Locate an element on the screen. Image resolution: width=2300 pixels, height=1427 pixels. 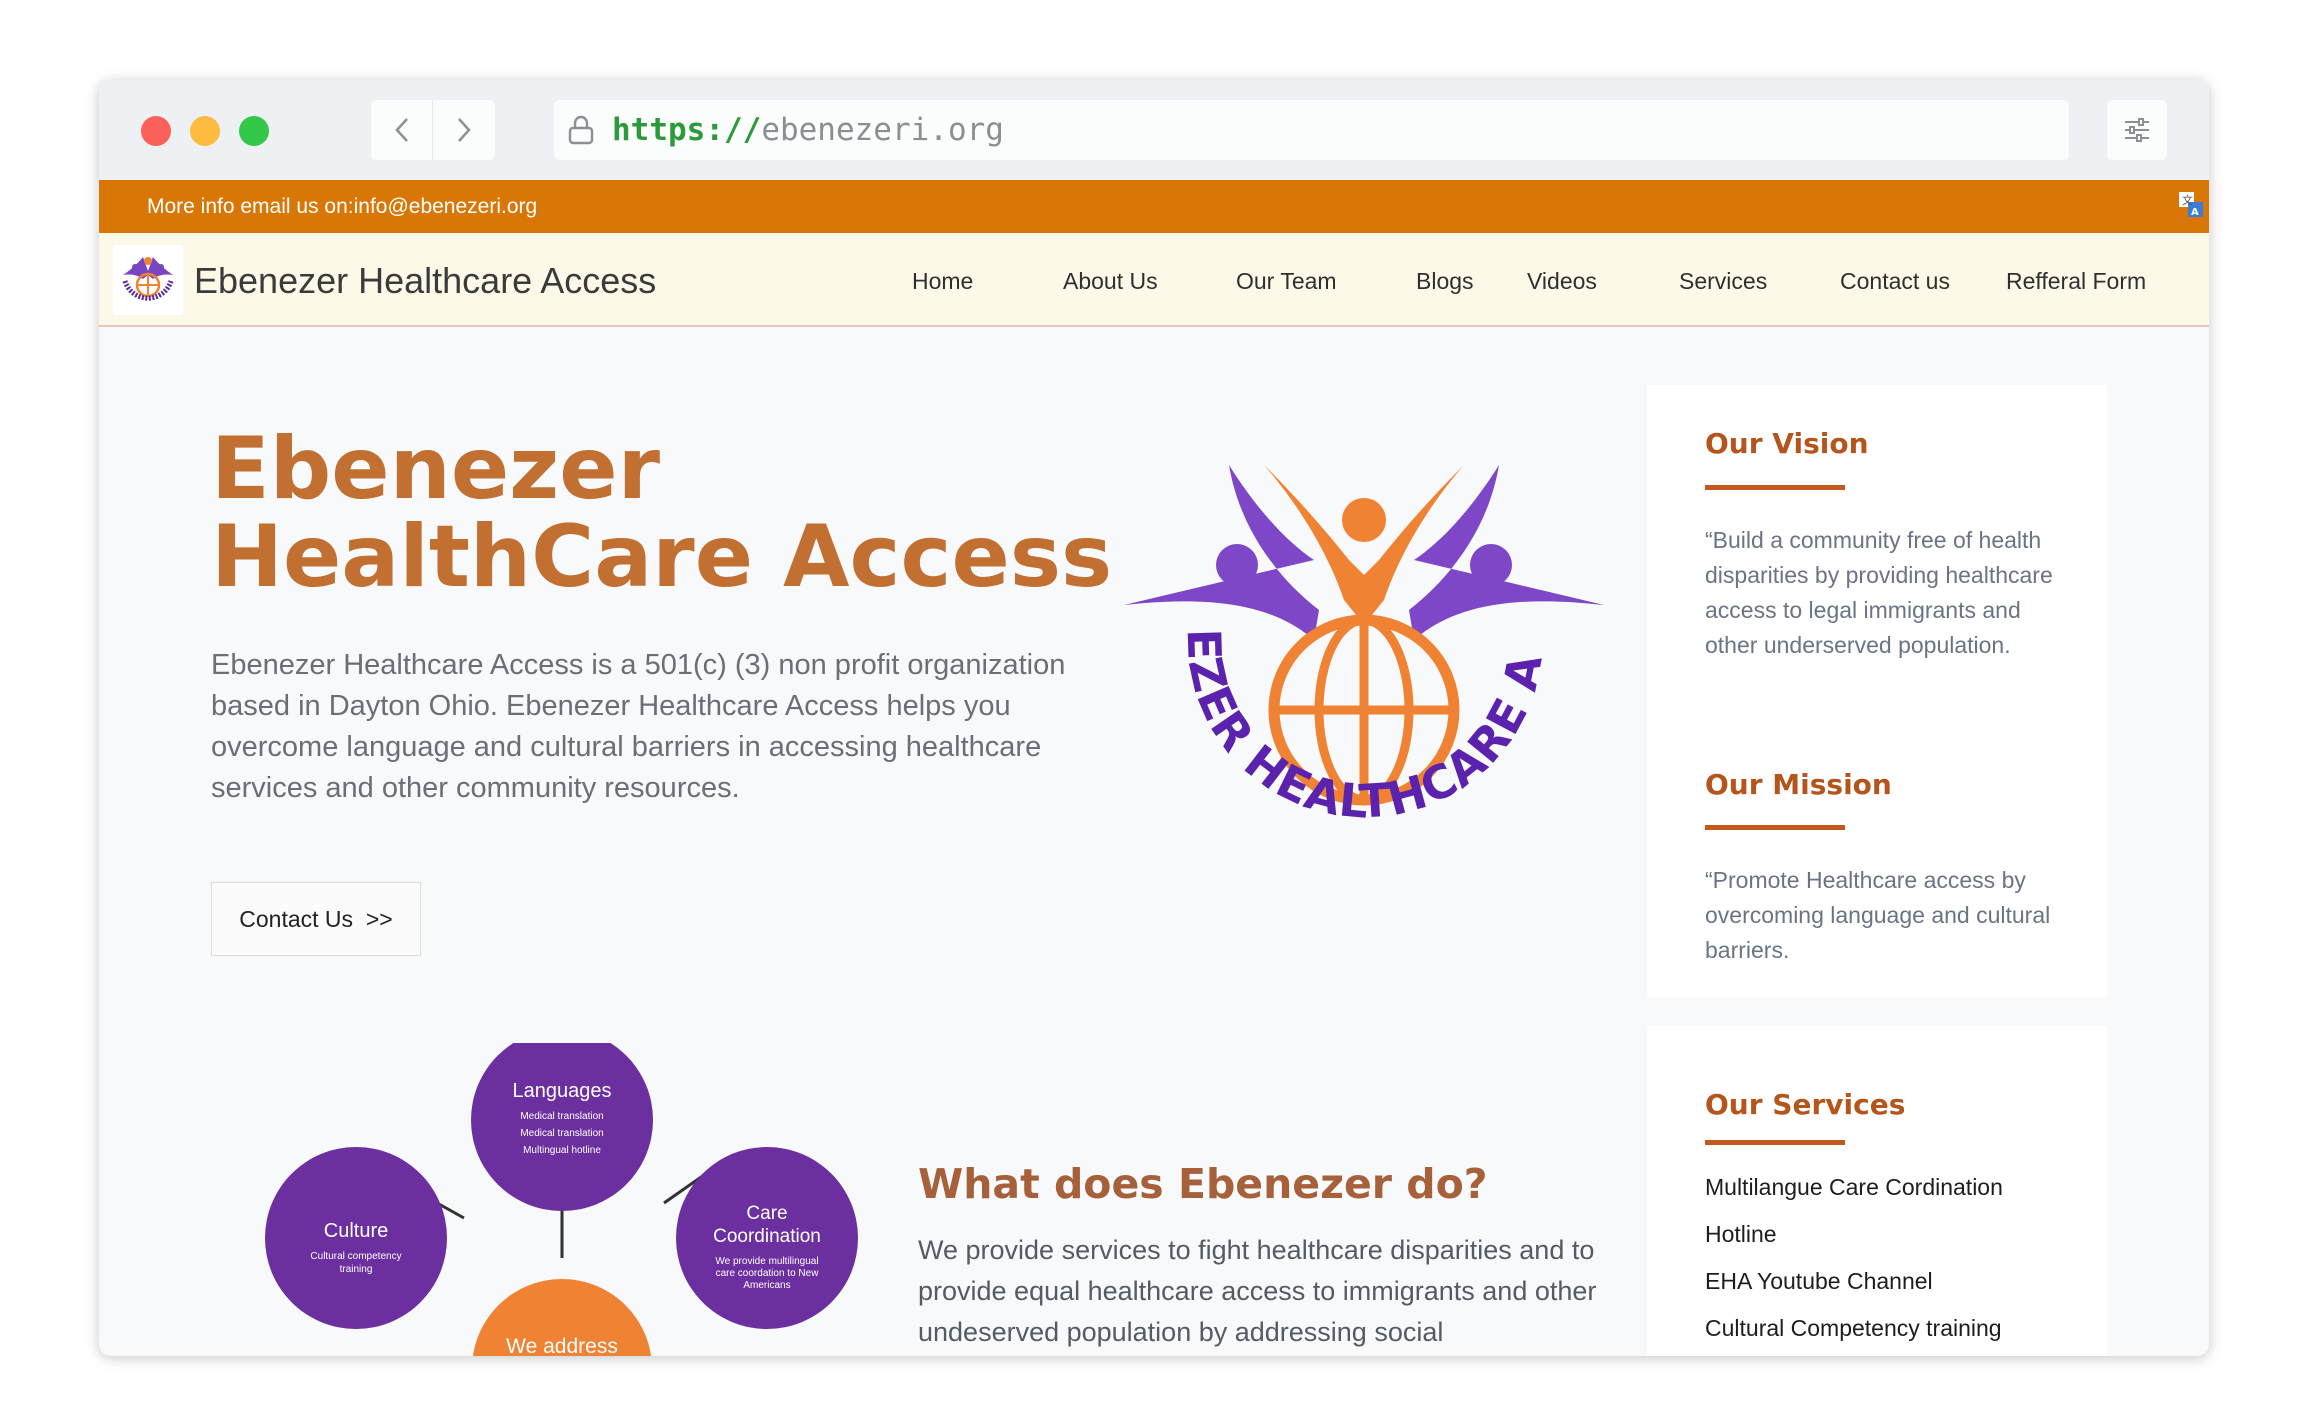
svg-text: 文 is located at coordinates (2187, 200).